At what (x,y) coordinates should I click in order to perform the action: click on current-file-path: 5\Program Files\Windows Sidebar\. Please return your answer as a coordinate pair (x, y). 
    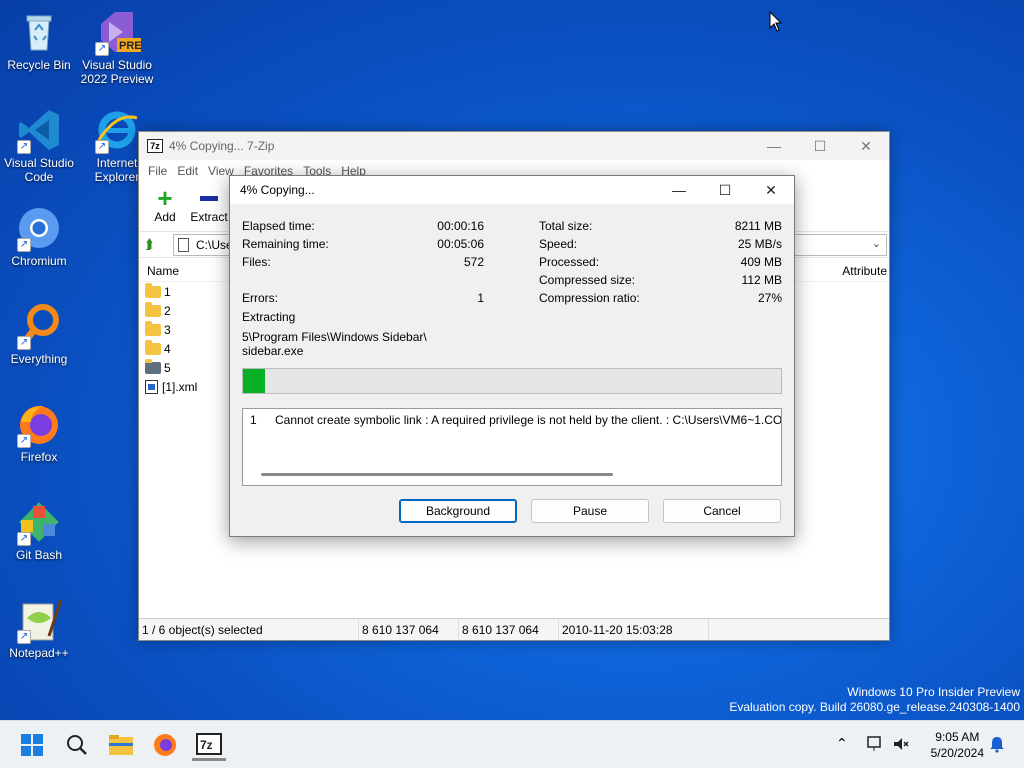
    Looking at the image, I should click on (334, 337).